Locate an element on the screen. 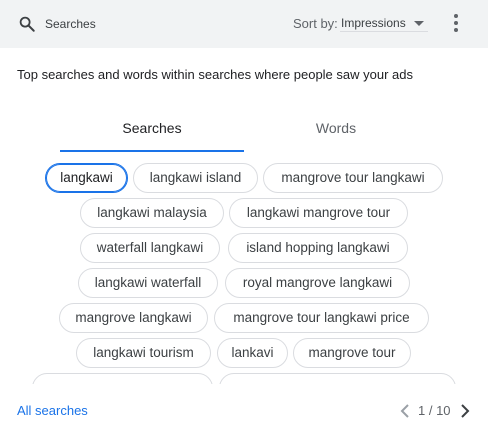 The width and height of the screenshot is (488, 436). more-vert-icon is located at coordinates (456, 24).